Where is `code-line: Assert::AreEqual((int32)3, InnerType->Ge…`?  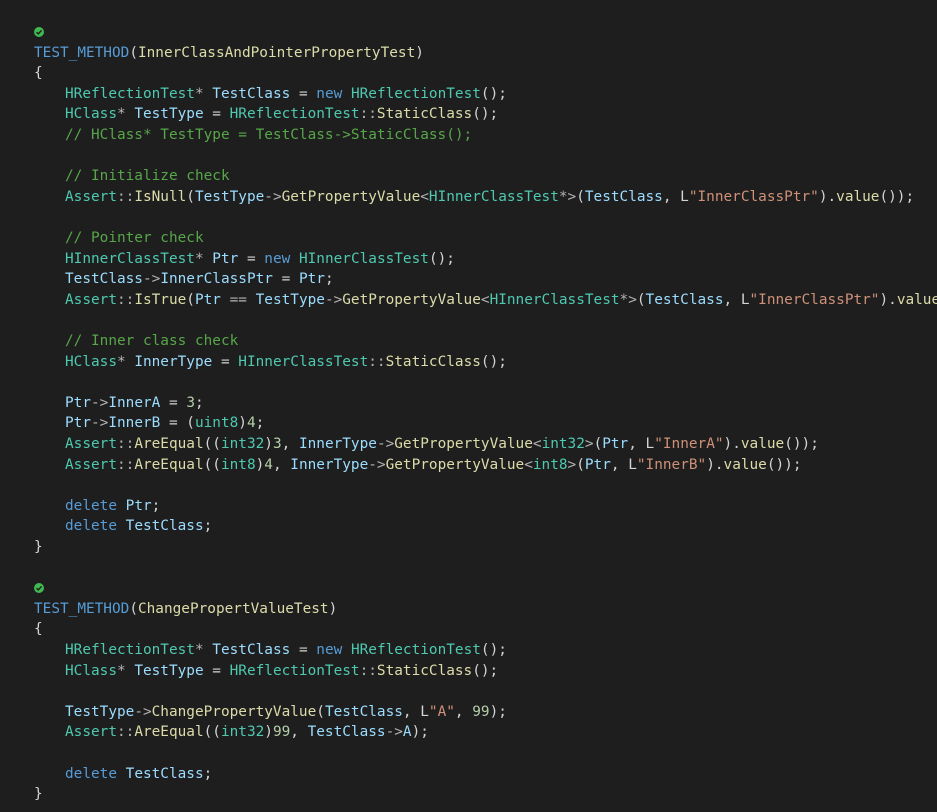
code-line: Assert::AreEqual((int32)3, InnerType->Ge… is located at coordinates (442, 444).